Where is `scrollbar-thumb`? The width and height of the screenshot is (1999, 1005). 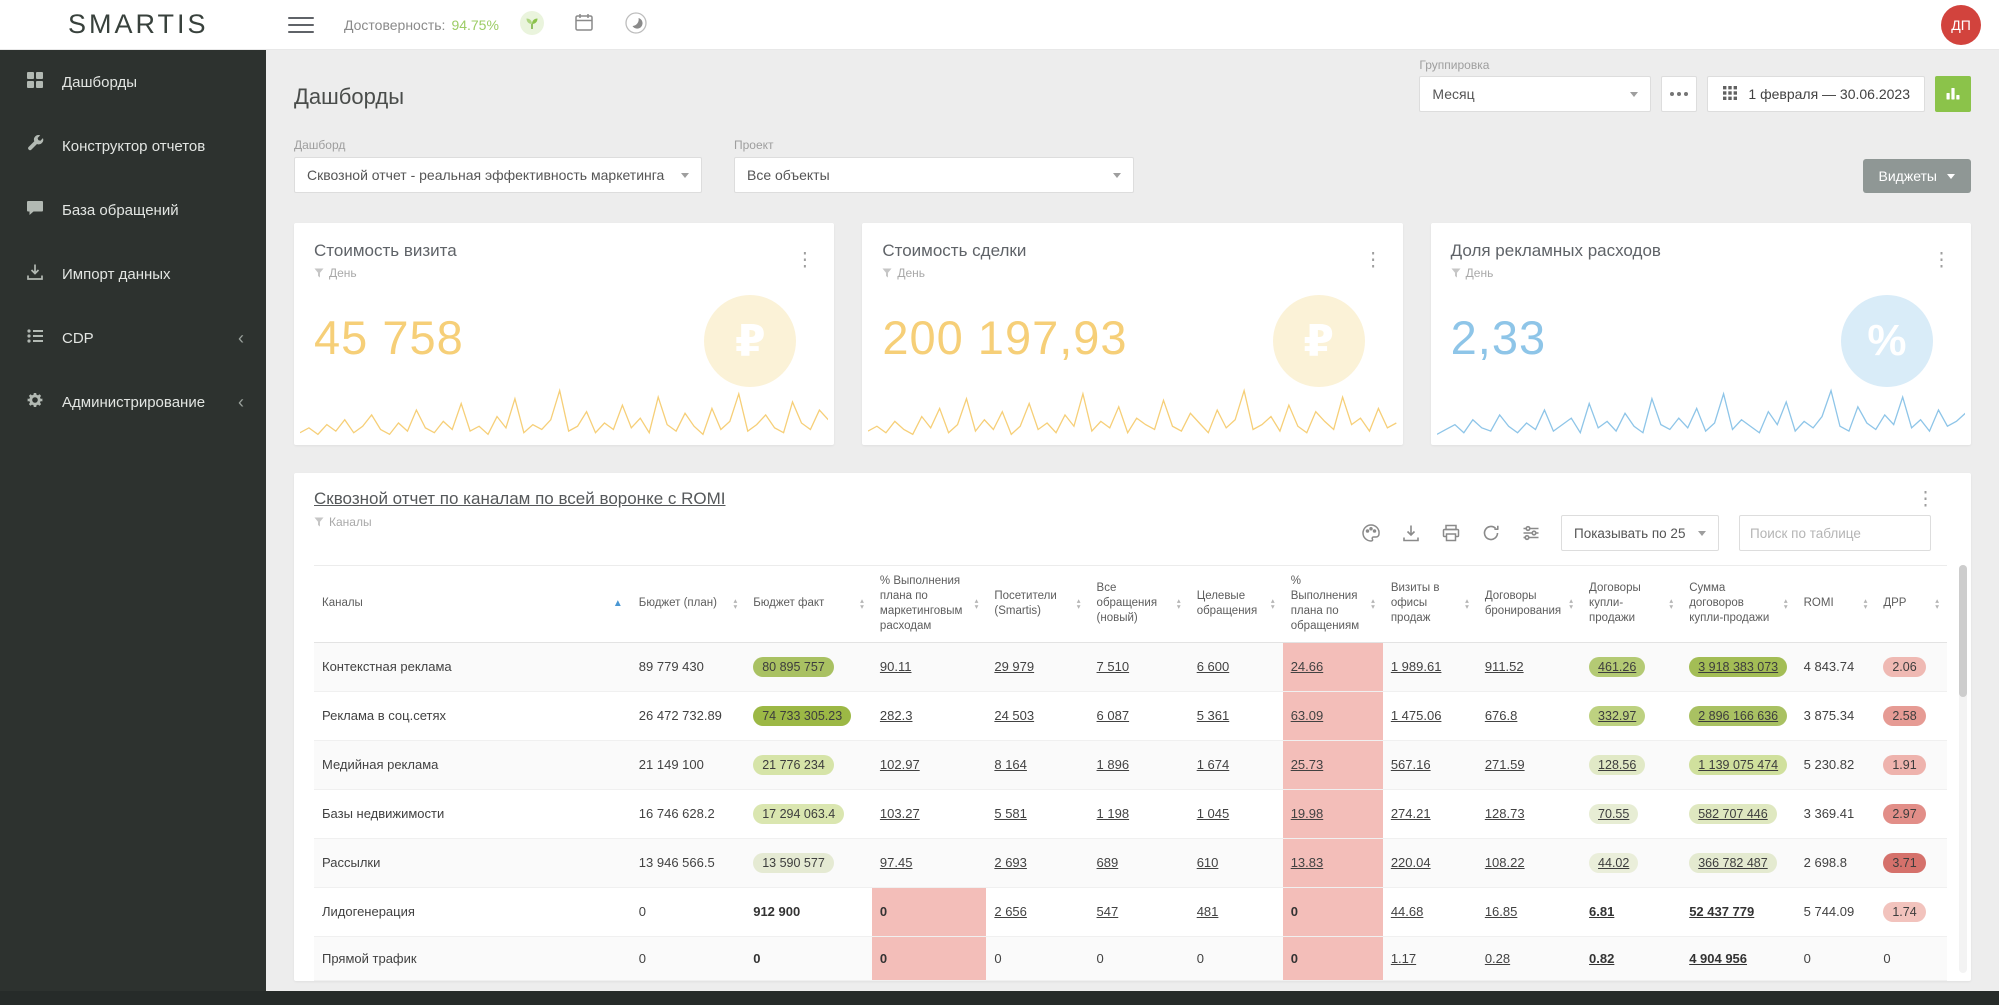 scrollbar-thumb is located at coordinates (1963, 631).